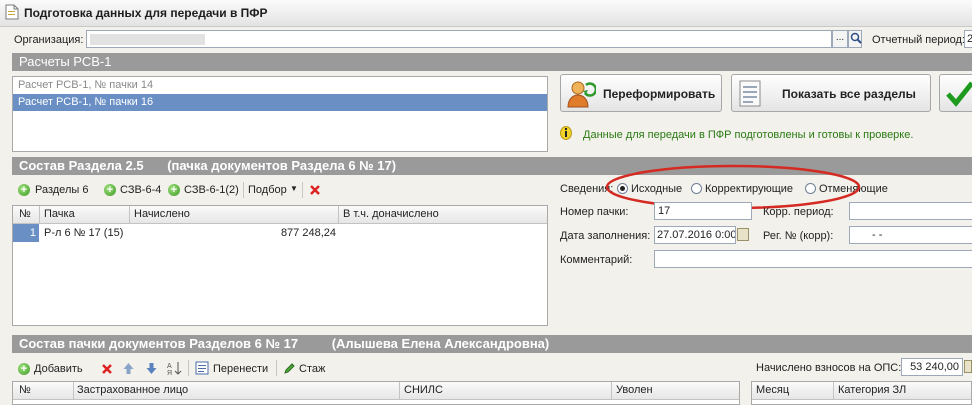 This screenshot has width=972, height=405. What do you see at coordinates (267, 190) in the screenshot?
I see `podbor-button: Подбор` at bounding box center [267, 190].